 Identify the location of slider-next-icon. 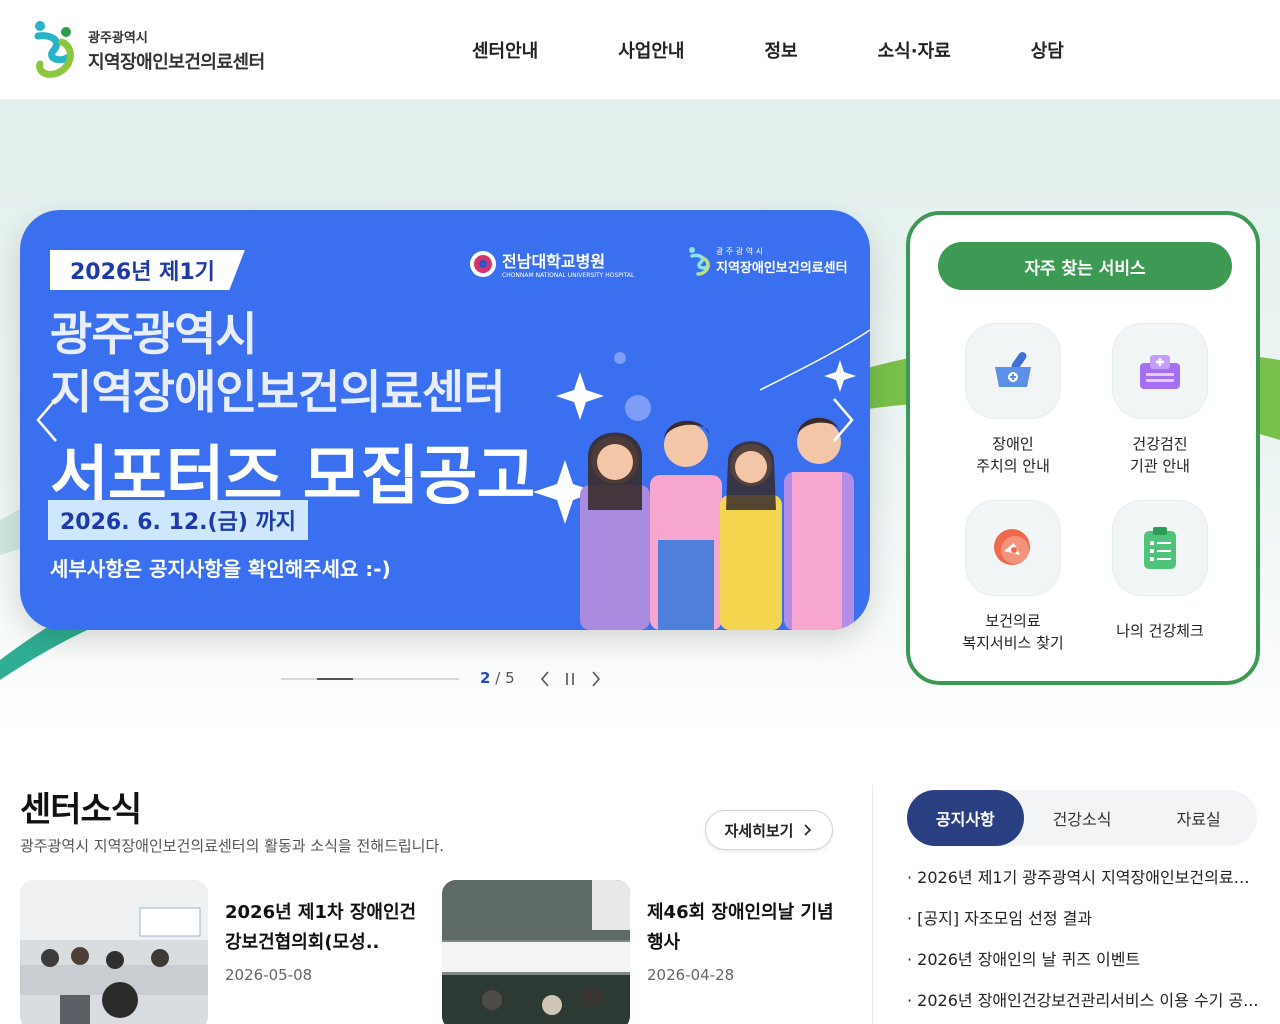
(596, 679).